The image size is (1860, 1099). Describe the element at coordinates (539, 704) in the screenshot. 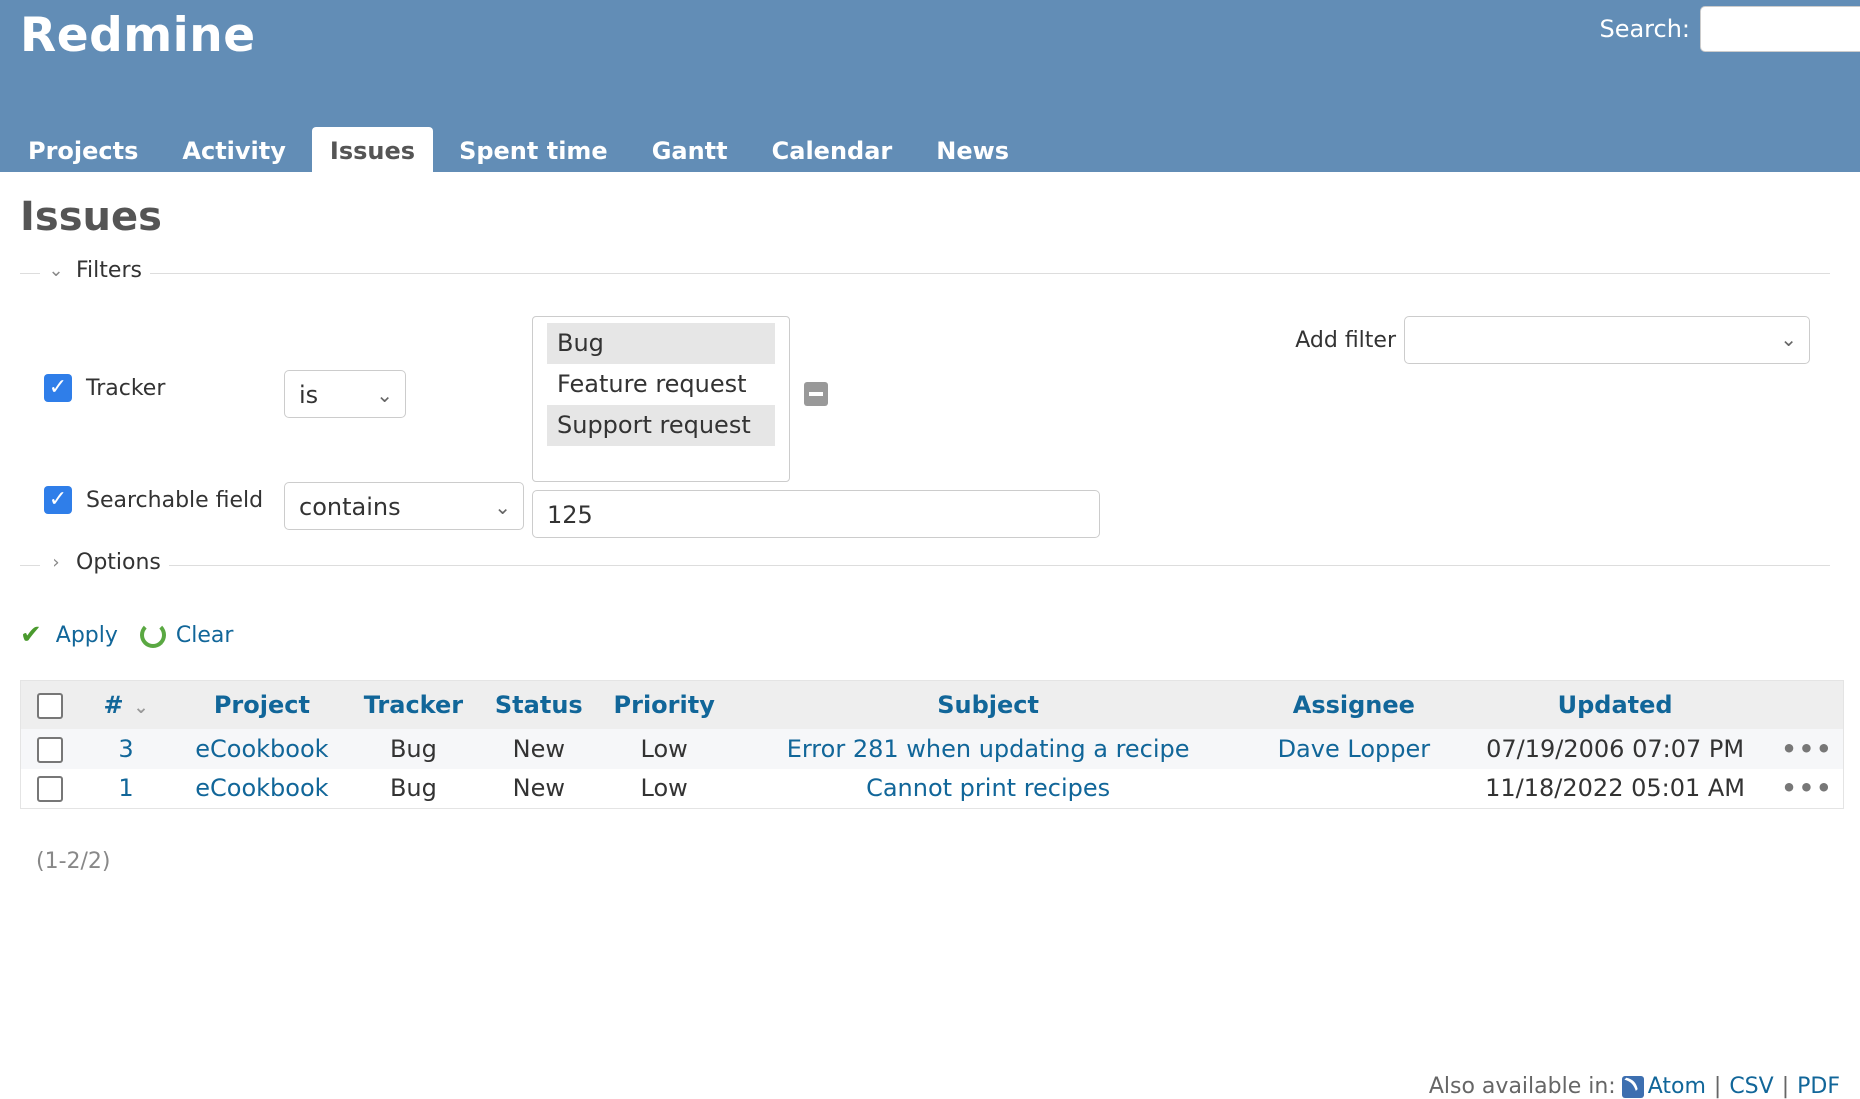

I see `column-header-status: Status` at that location.